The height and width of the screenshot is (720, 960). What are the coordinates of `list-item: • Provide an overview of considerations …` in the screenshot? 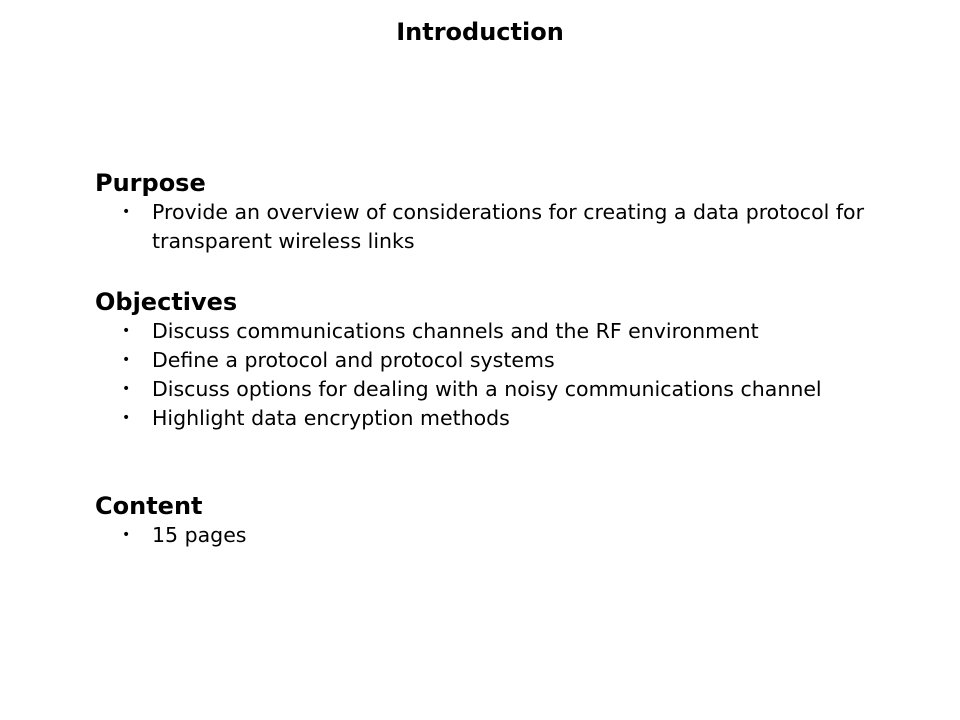 It's located at (495, 227).